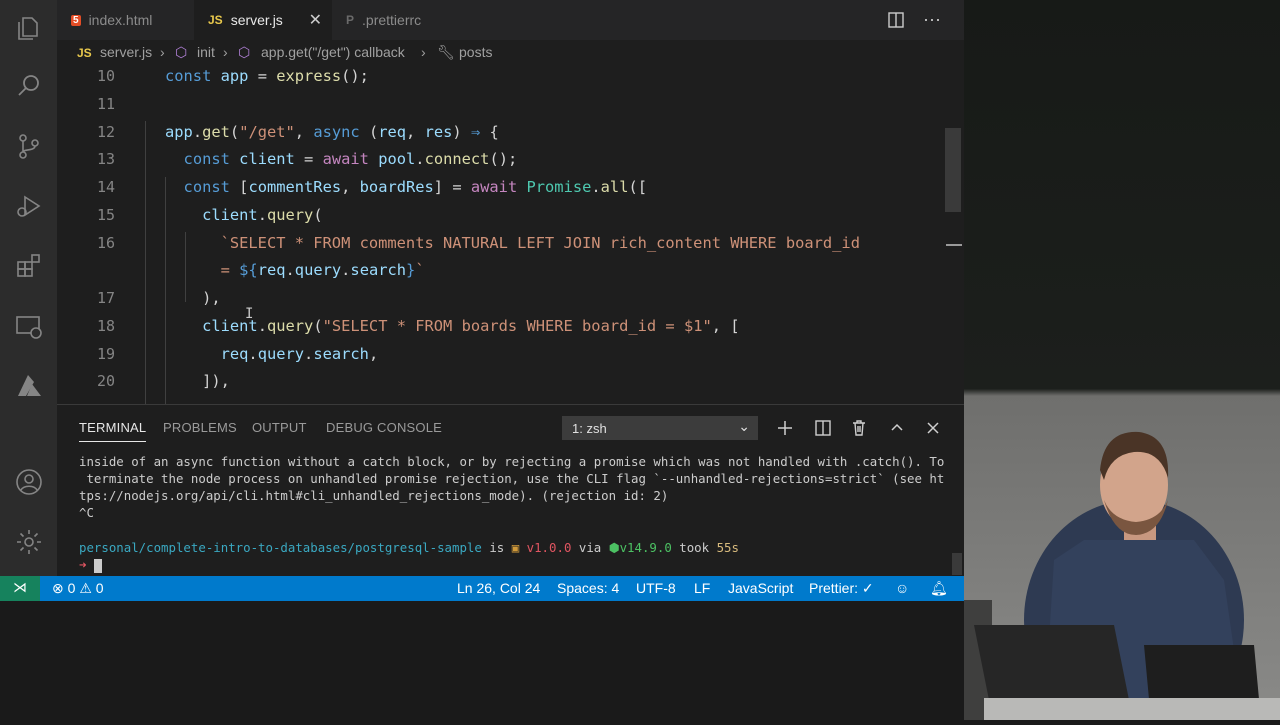  I want to click on source-control-icon, so click(29, 146).